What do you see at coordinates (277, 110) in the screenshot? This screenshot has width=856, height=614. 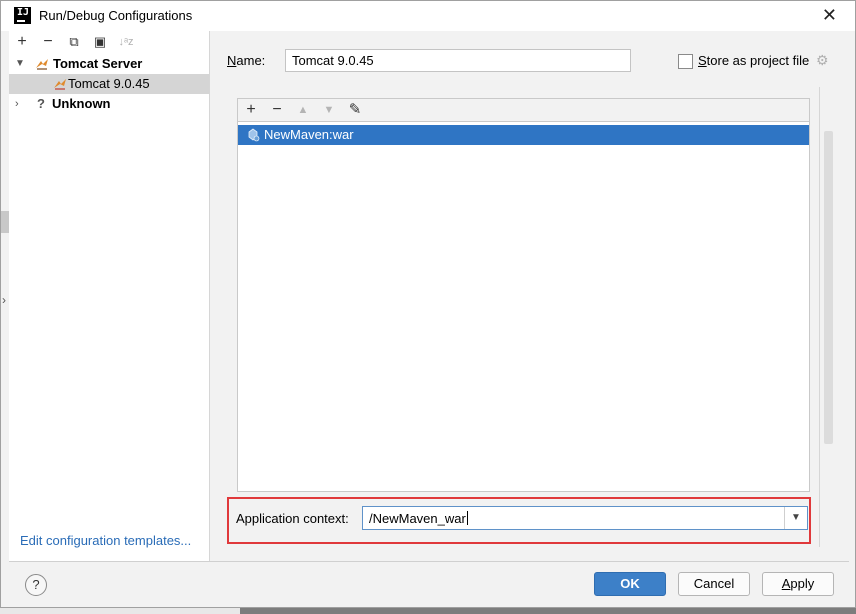 I see `remove-artifact-icon: −` at bounding box center [277, 110].